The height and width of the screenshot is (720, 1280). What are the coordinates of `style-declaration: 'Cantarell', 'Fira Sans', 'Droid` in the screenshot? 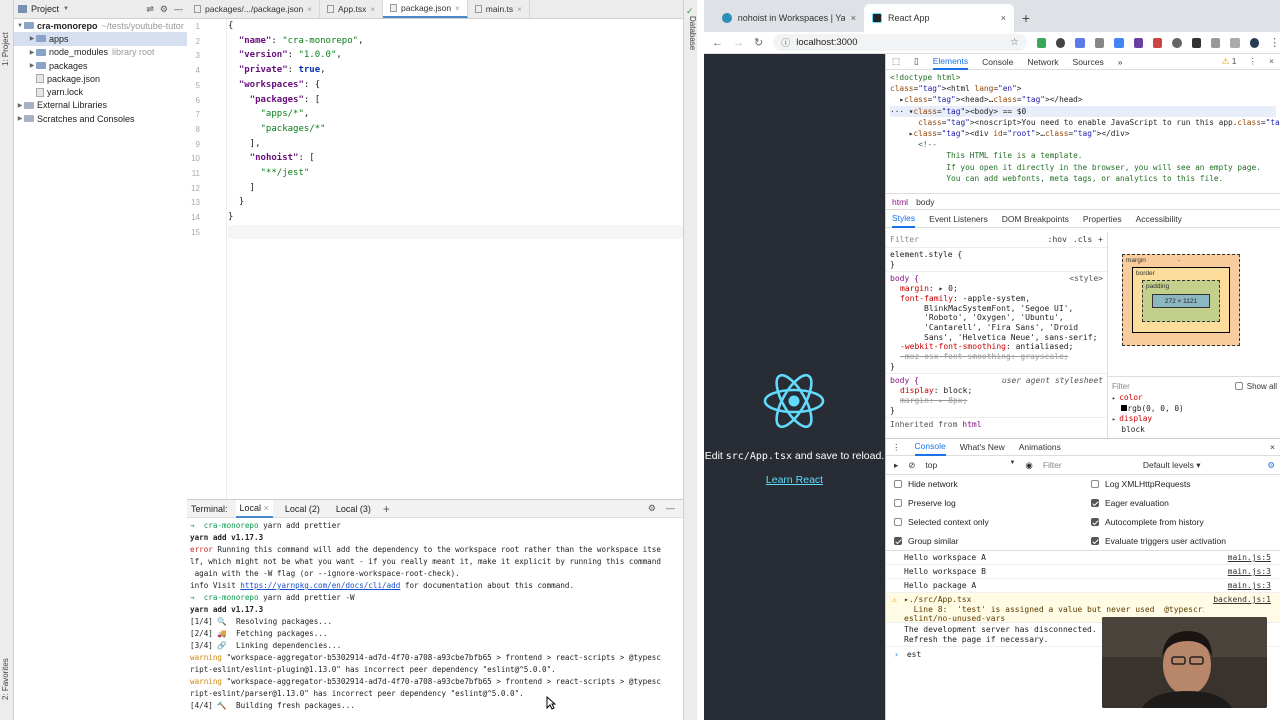 It's located at (996, 328).